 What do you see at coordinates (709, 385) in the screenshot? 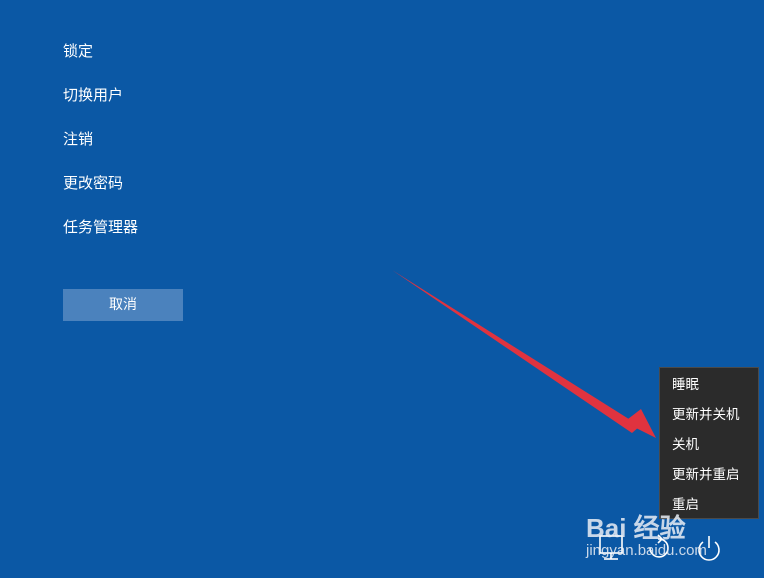
I see `sleep-menu-item: 睡眠` at bounding box center [709, 385].